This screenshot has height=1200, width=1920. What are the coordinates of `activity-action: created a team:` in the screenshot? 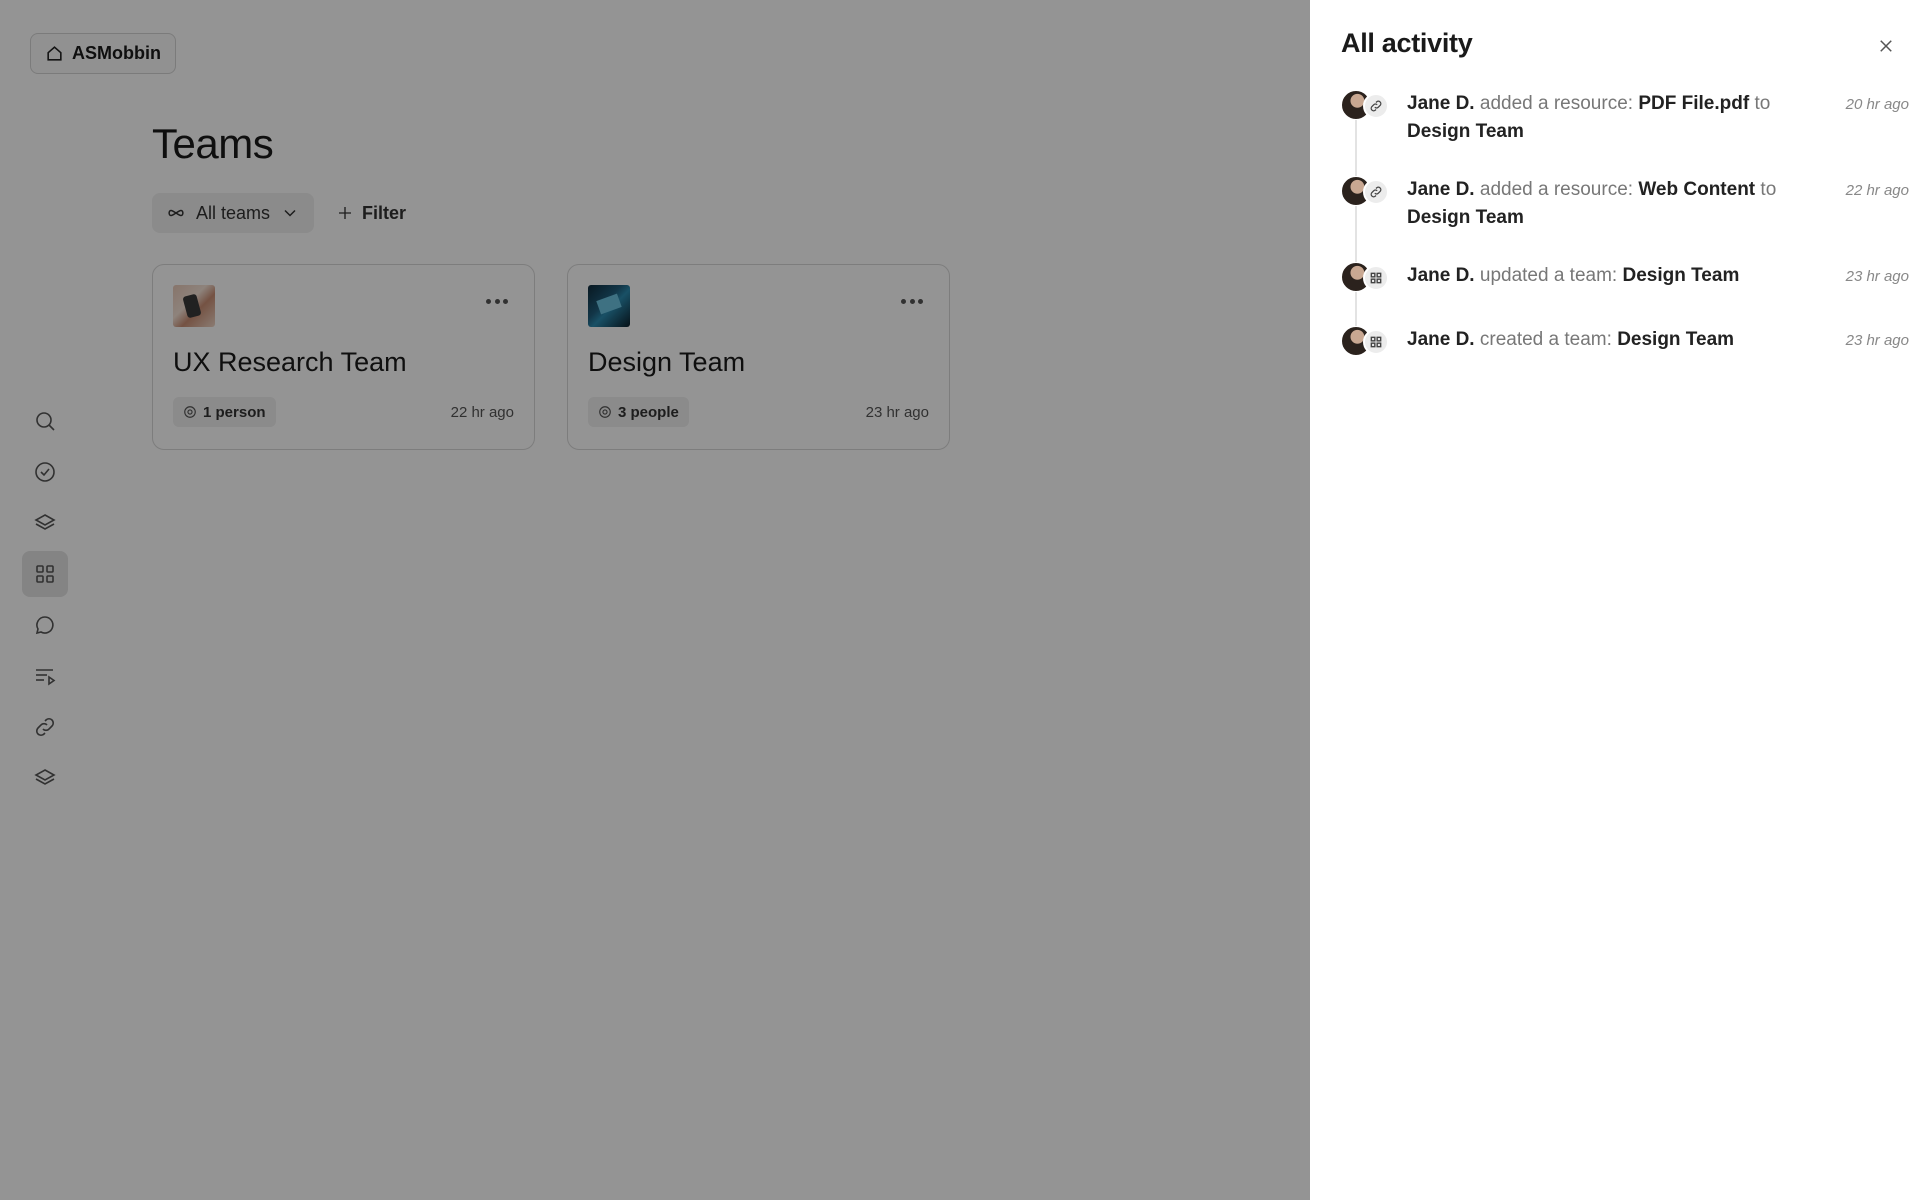 It's located at (1545, 339).